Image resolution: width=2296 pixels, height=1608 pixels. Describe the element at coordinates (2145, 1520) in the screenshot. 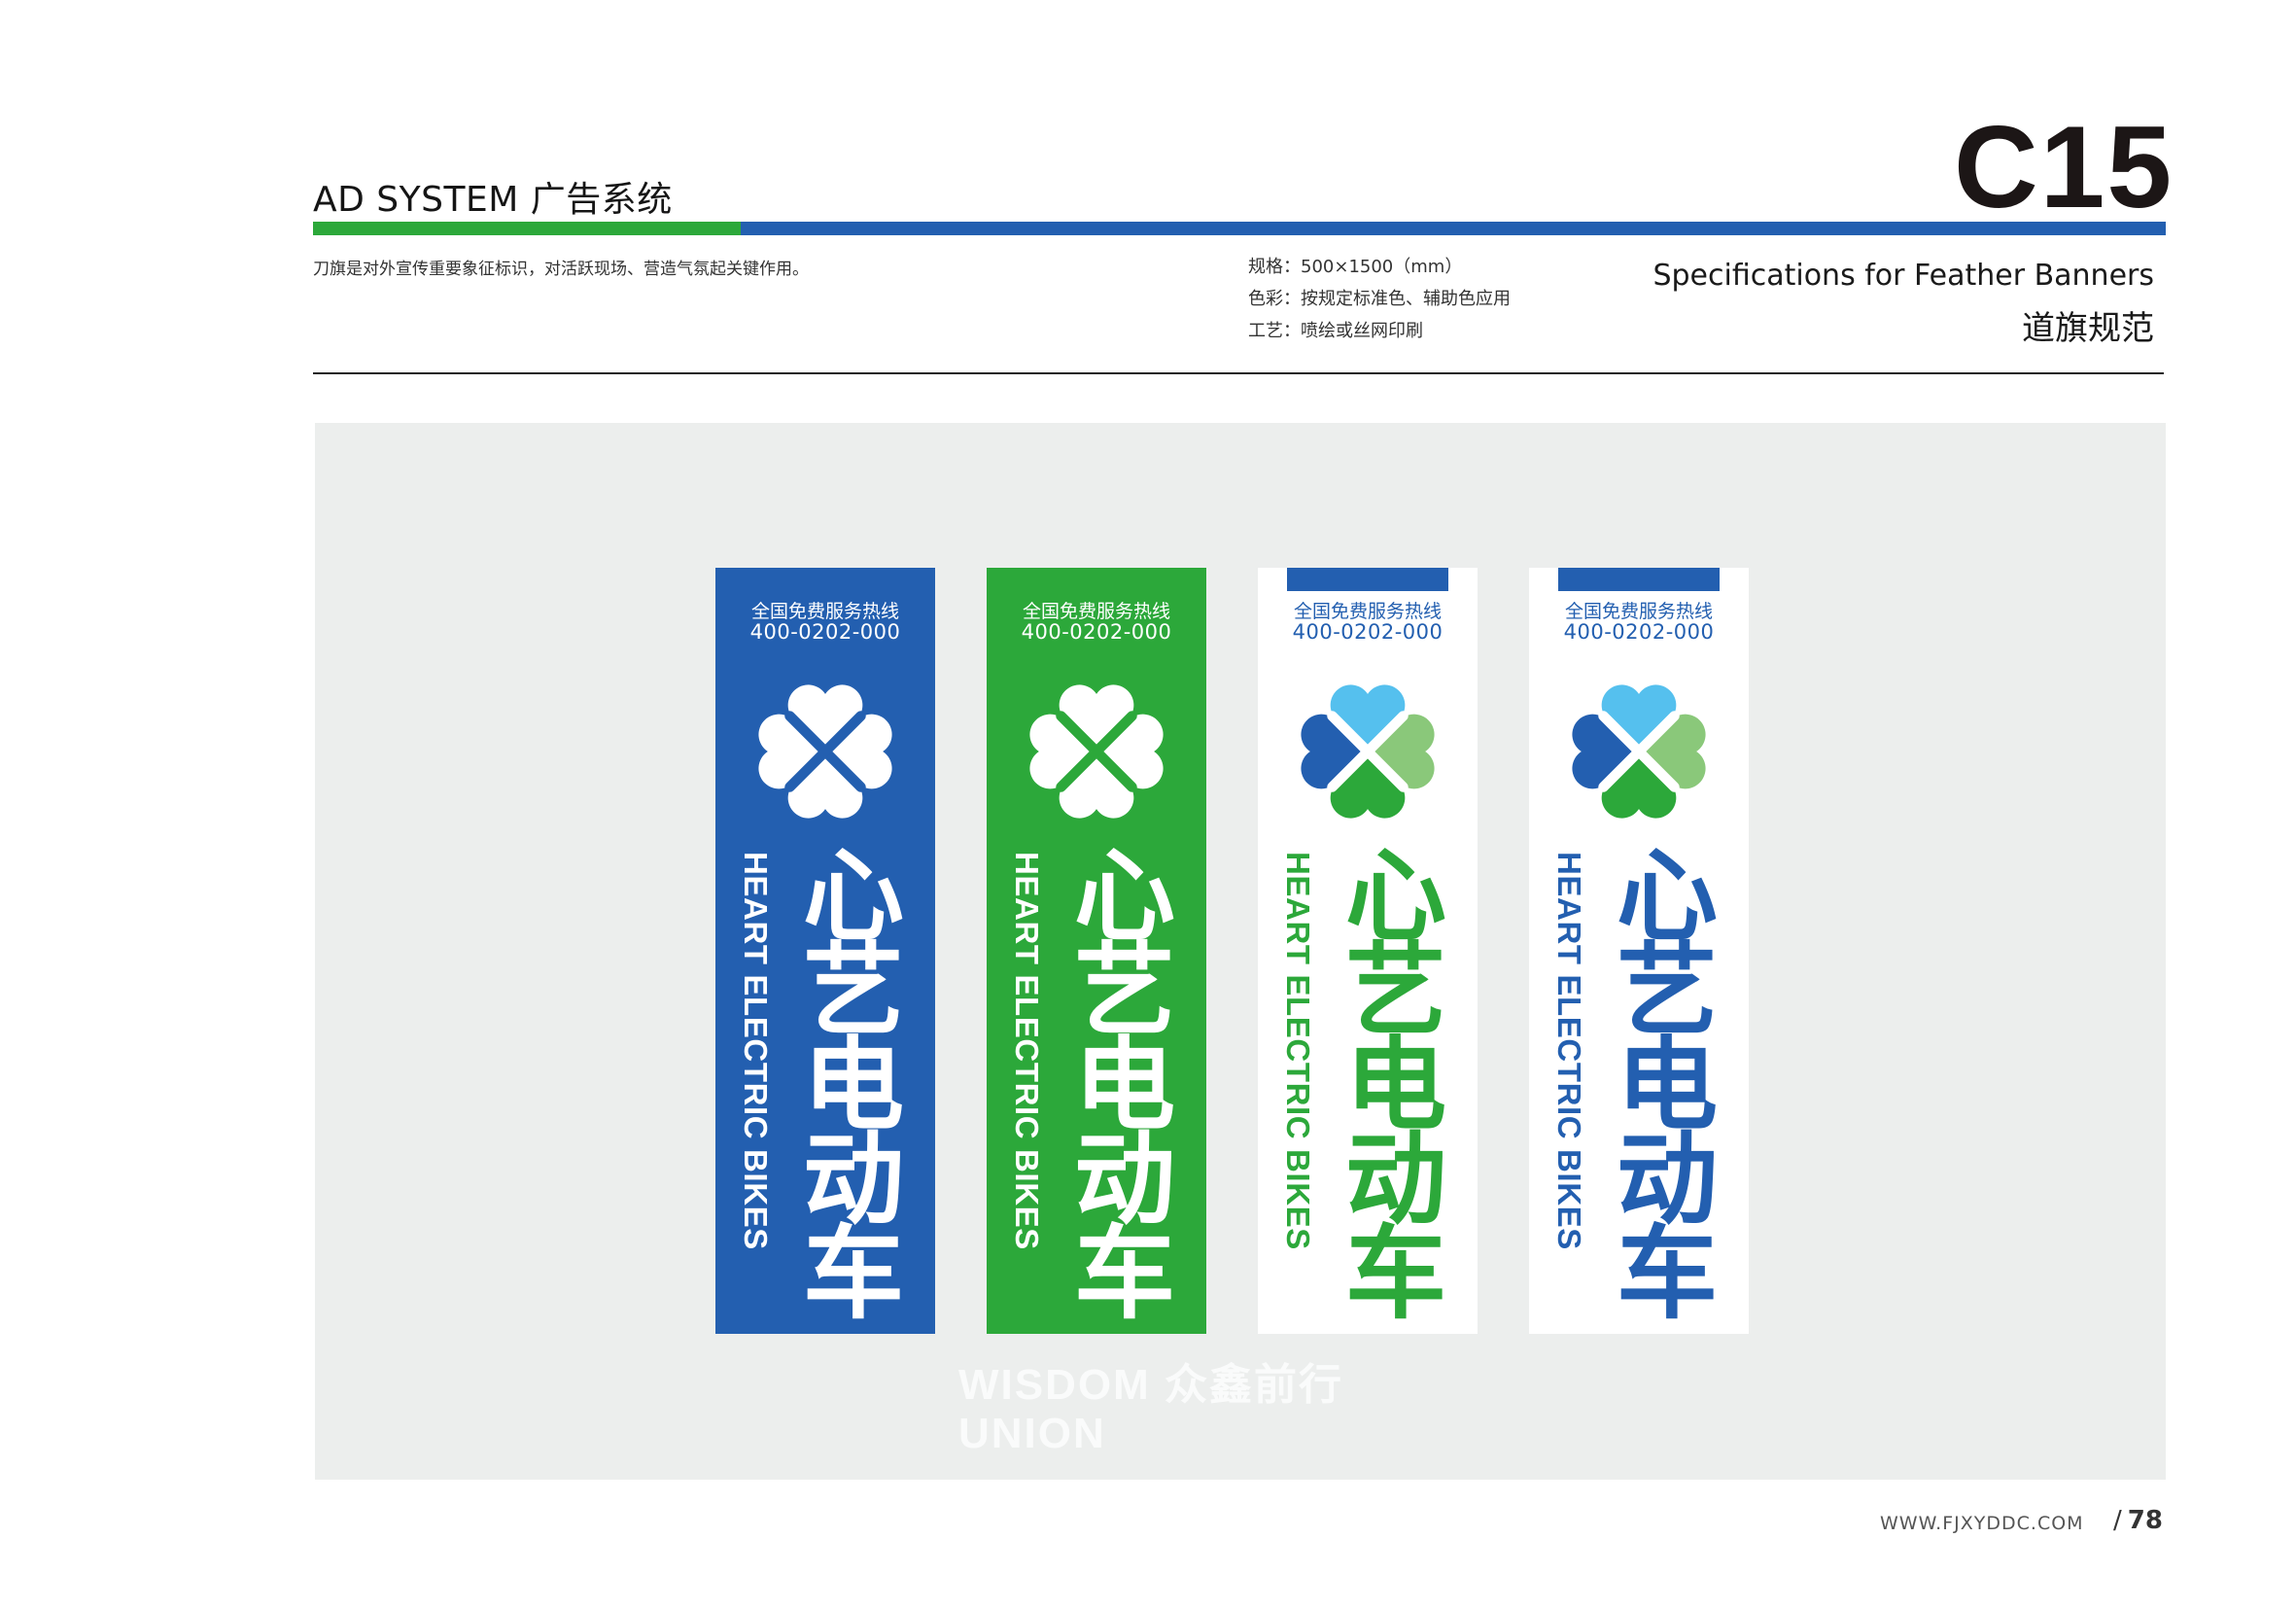

I see `page-number-value: 78` at that location.